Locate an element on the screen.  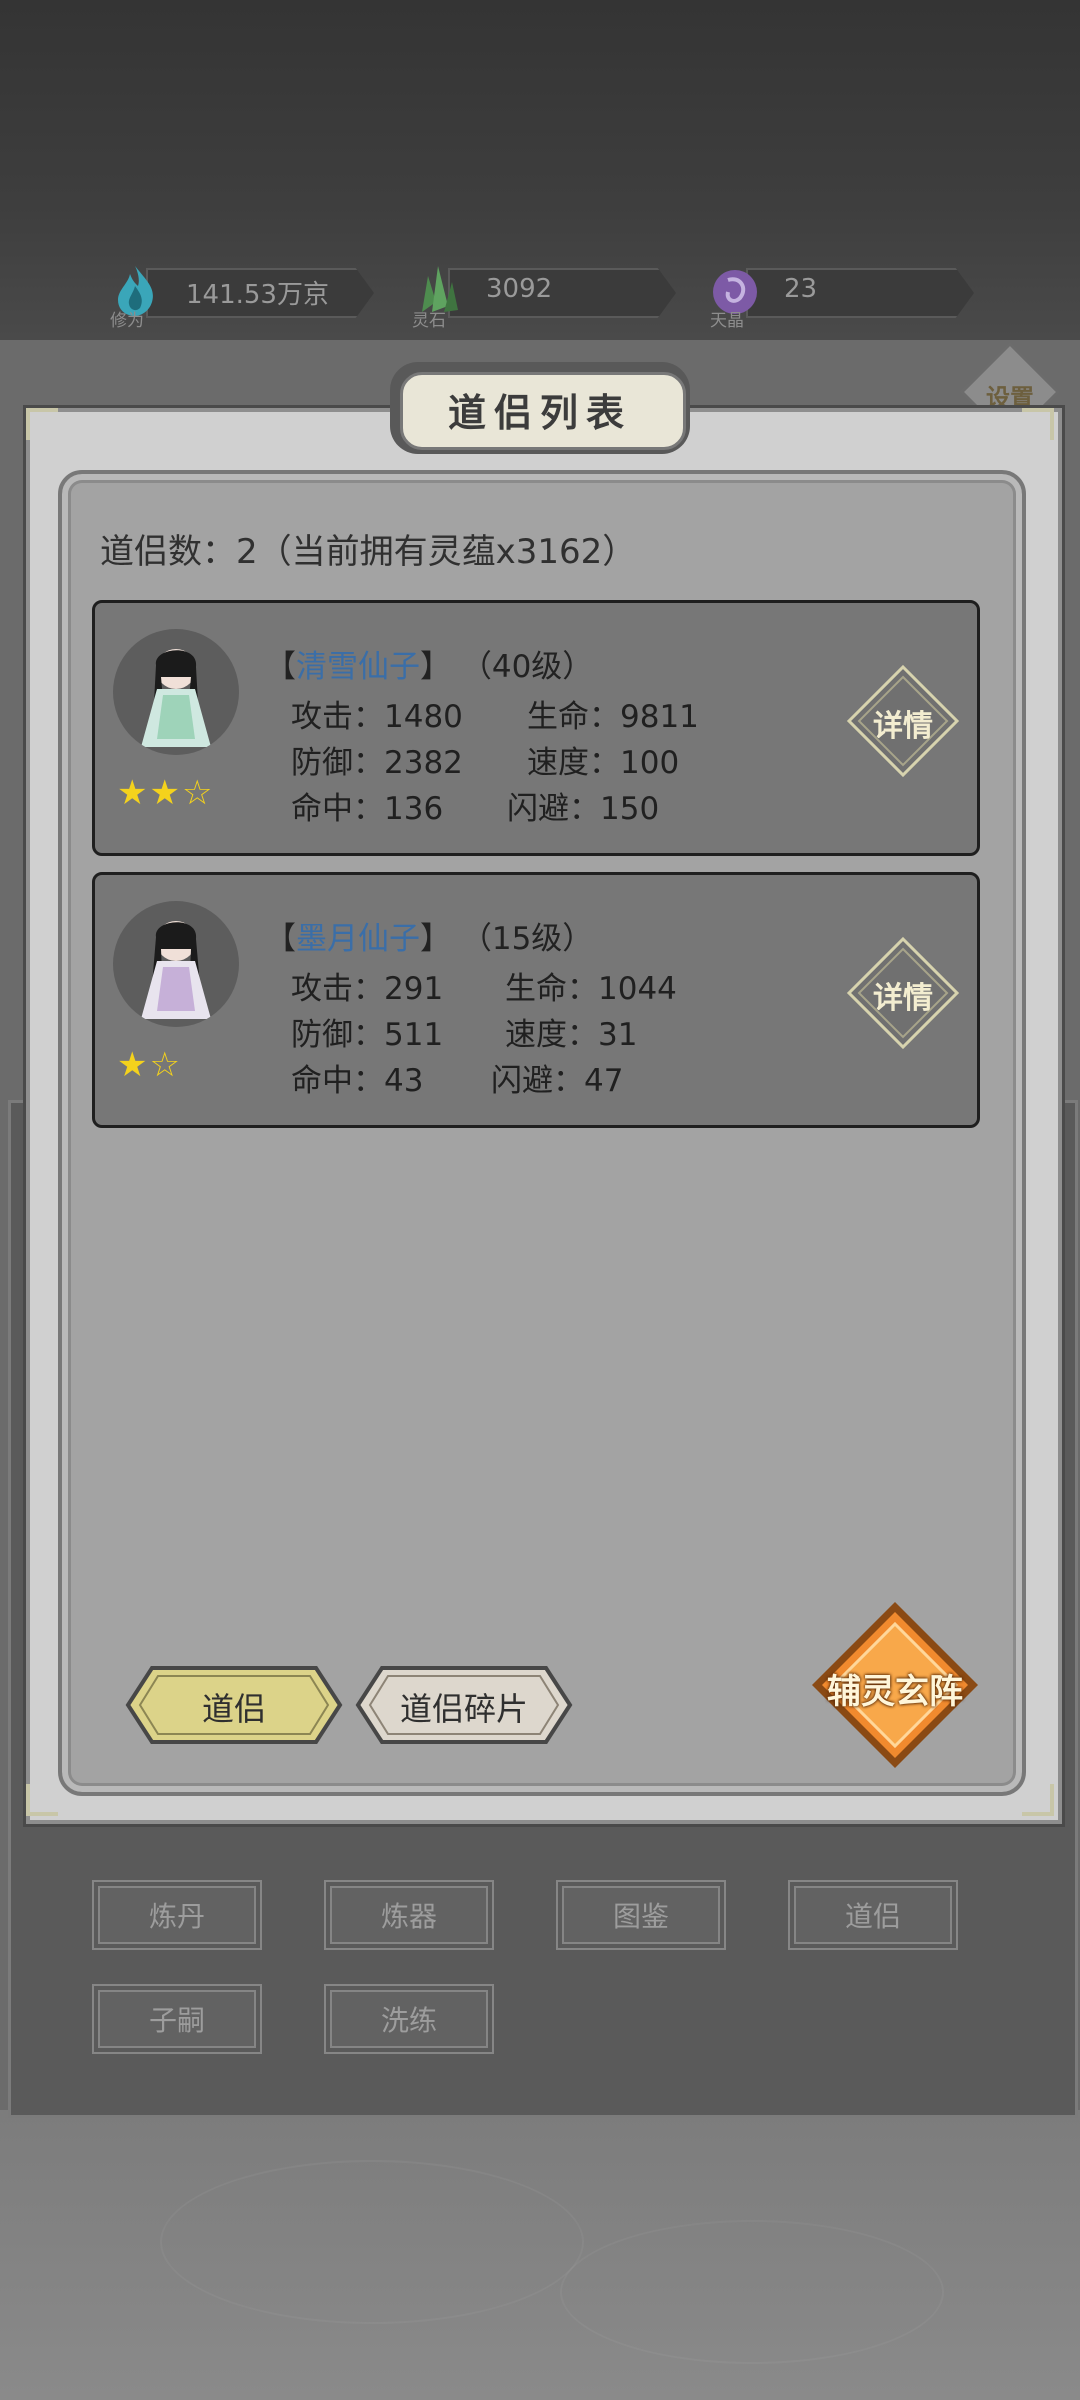
resource-spirit-stone: 3092 灵石 is located at coordinates (542, 296).